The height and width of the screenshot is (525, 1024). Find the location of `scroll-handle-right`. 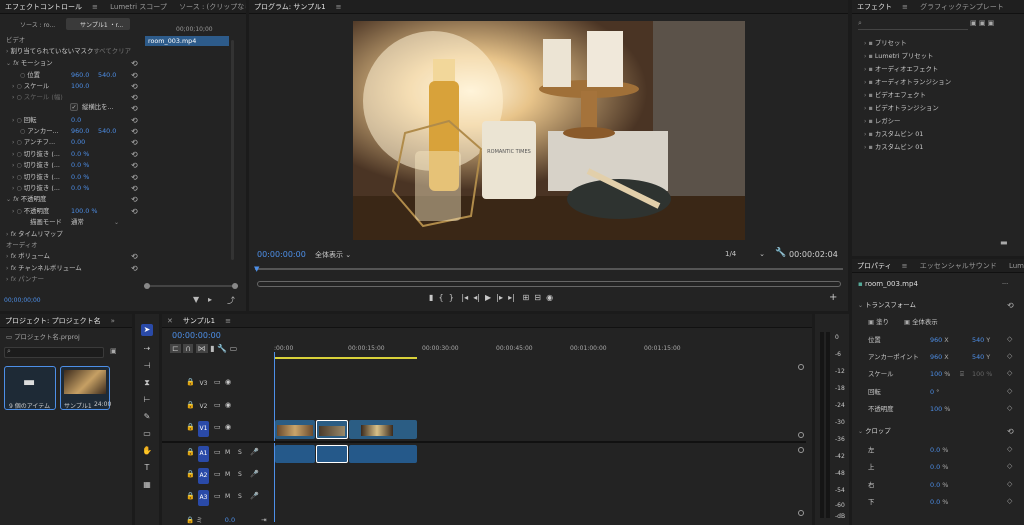

scroll-handle-right is located at coordinates (235, 286).